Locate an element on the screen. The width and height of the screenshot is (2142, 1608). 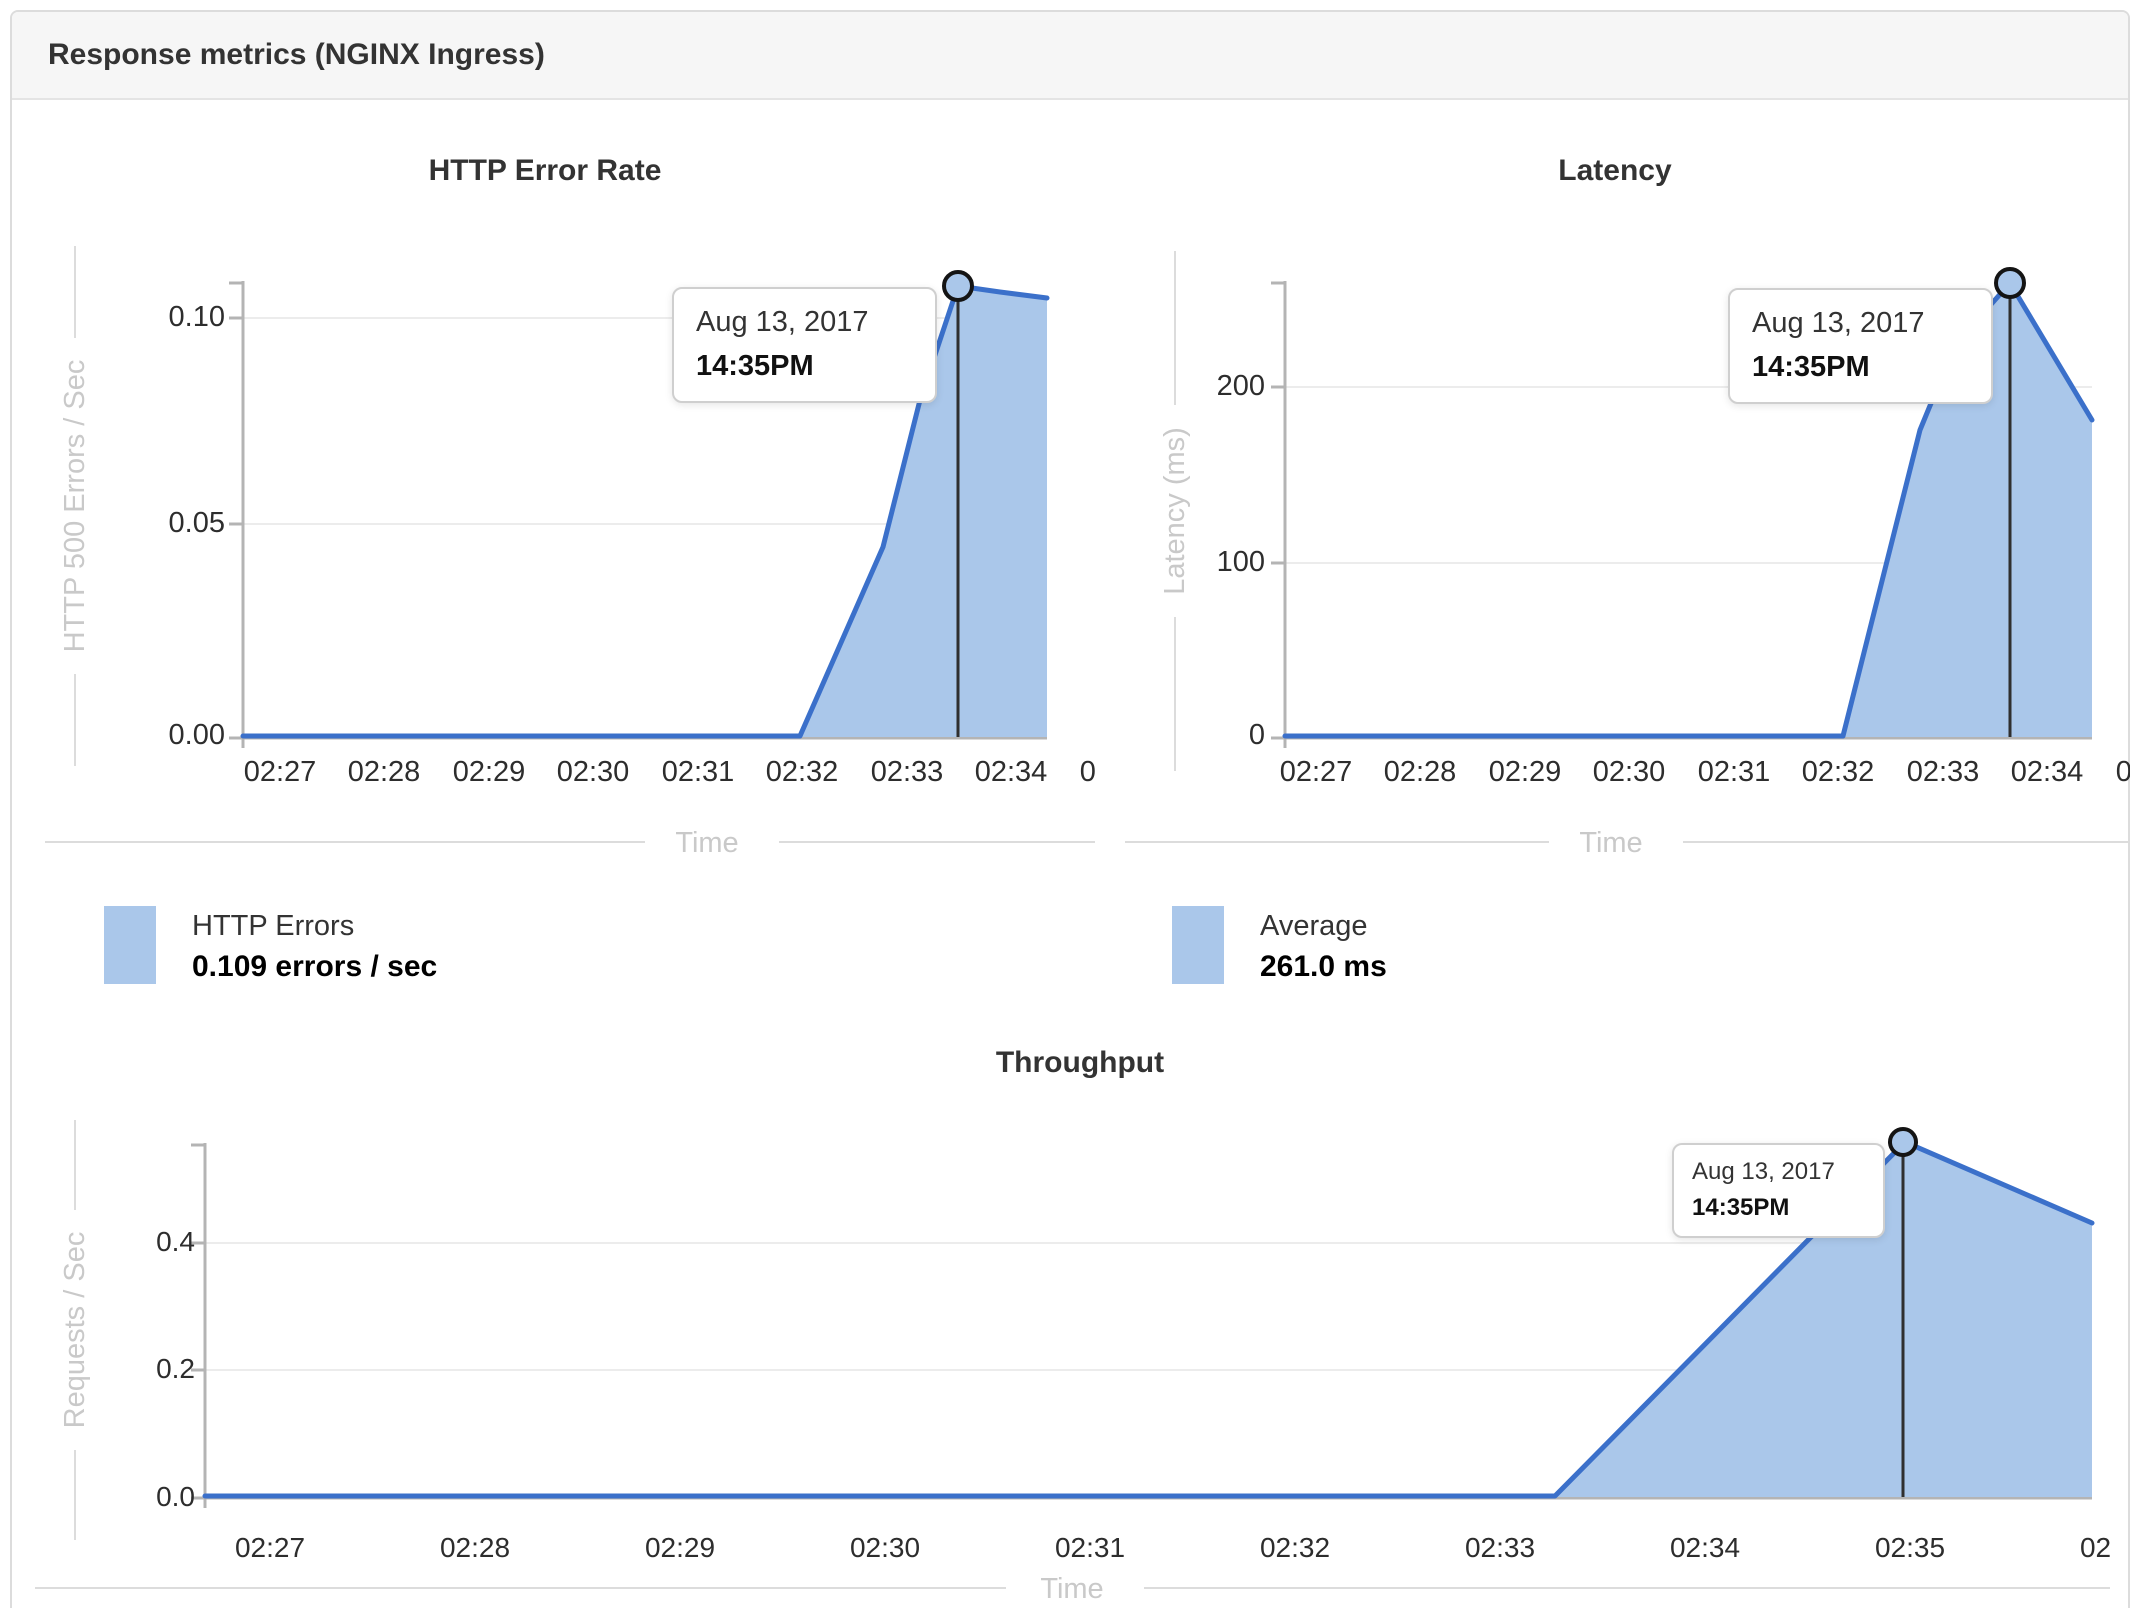
legend-swatch-average is located at coordinates (1198, 945).